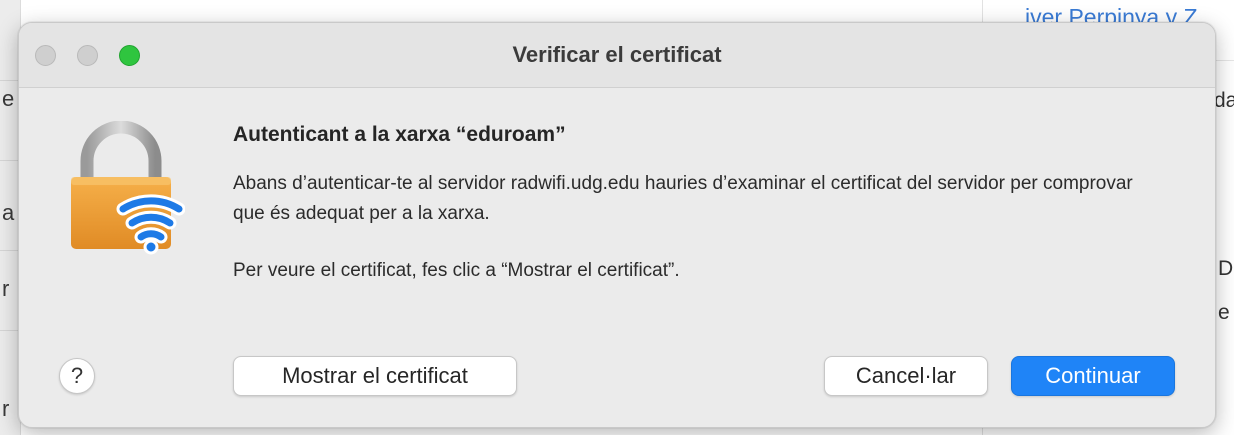  Describe the element at coordinates (128, 188) in the screenshot. I see `lock-wifi-icon` at that location.